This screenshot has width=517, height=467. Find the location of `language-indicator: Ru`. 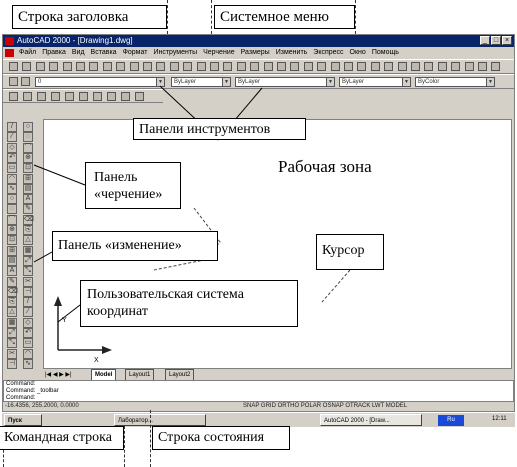

language-indicator: Ru is located at coordinates (451, 420).